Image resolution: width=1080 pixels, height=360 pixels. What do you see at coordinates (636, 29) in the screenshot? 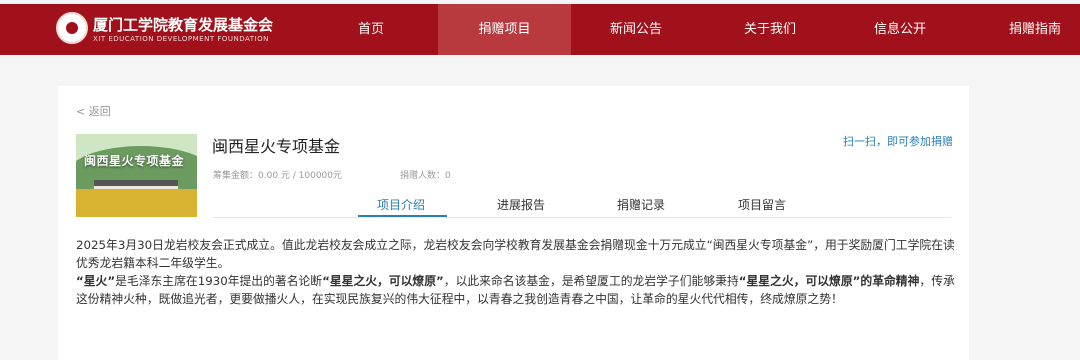
I see `nav-news: 新闻公告` at bounding box center [636, 29].